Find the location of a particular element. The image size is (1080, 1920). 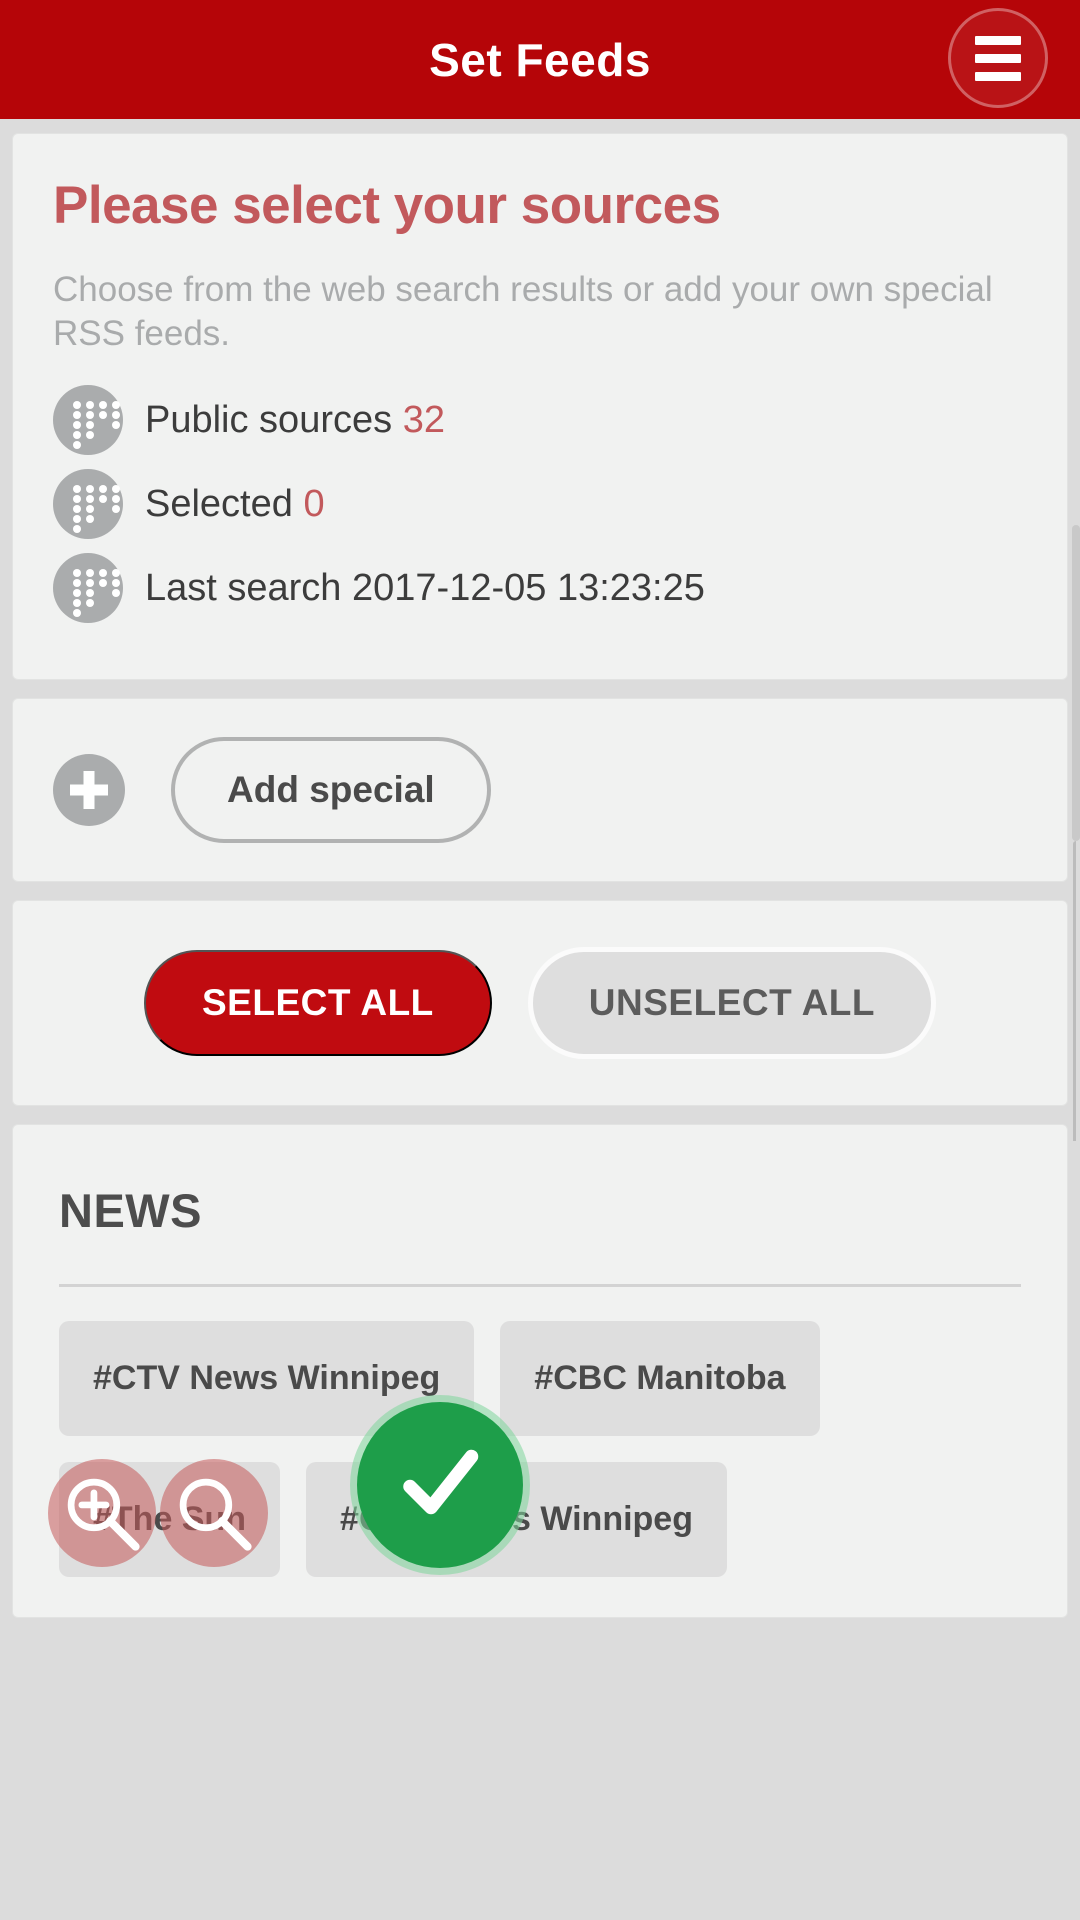

app-header: Set Feeds is located at coordinates (540, 59).